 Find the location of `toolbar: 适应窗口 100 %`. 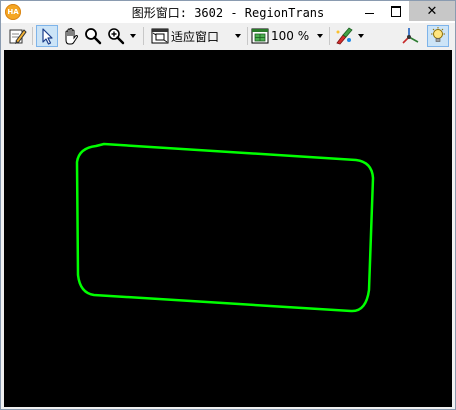

toolbar: 适应窗口 100 % is located at coordinates (228, 36).